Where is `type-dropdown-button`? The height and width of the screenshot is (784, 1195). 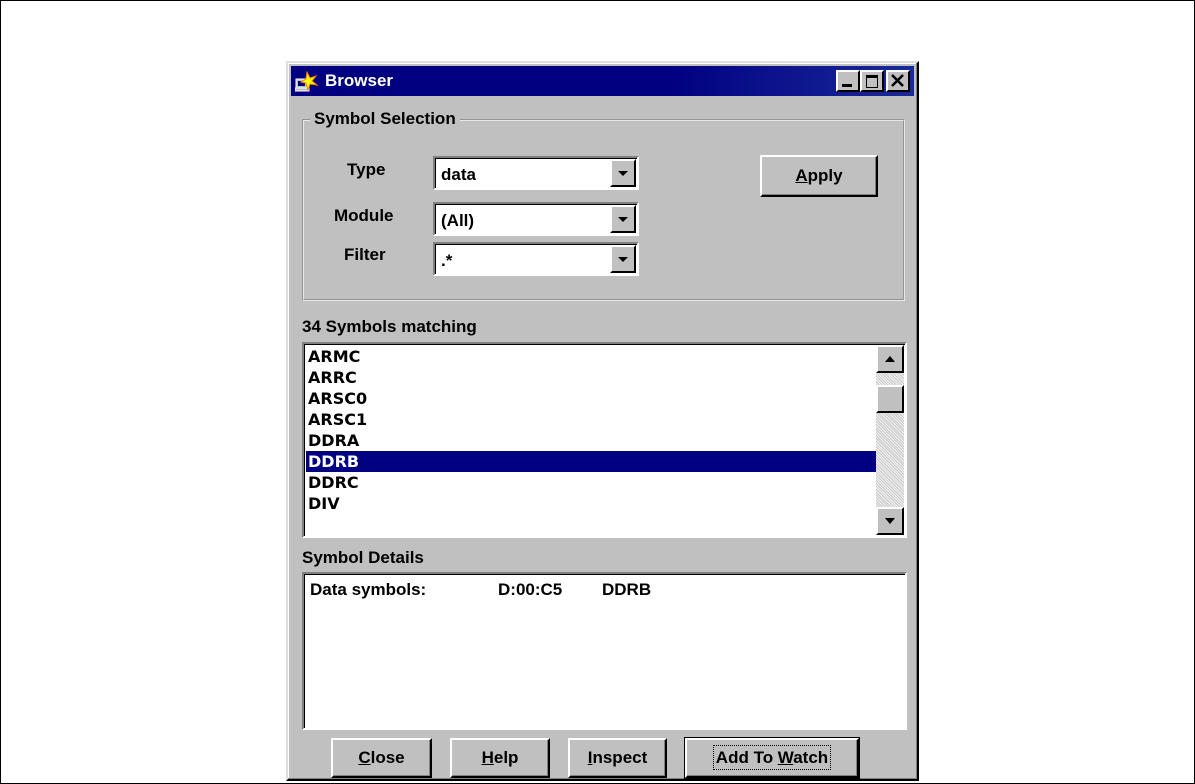 type-dropdown-button is located at coordinates (623, 173).